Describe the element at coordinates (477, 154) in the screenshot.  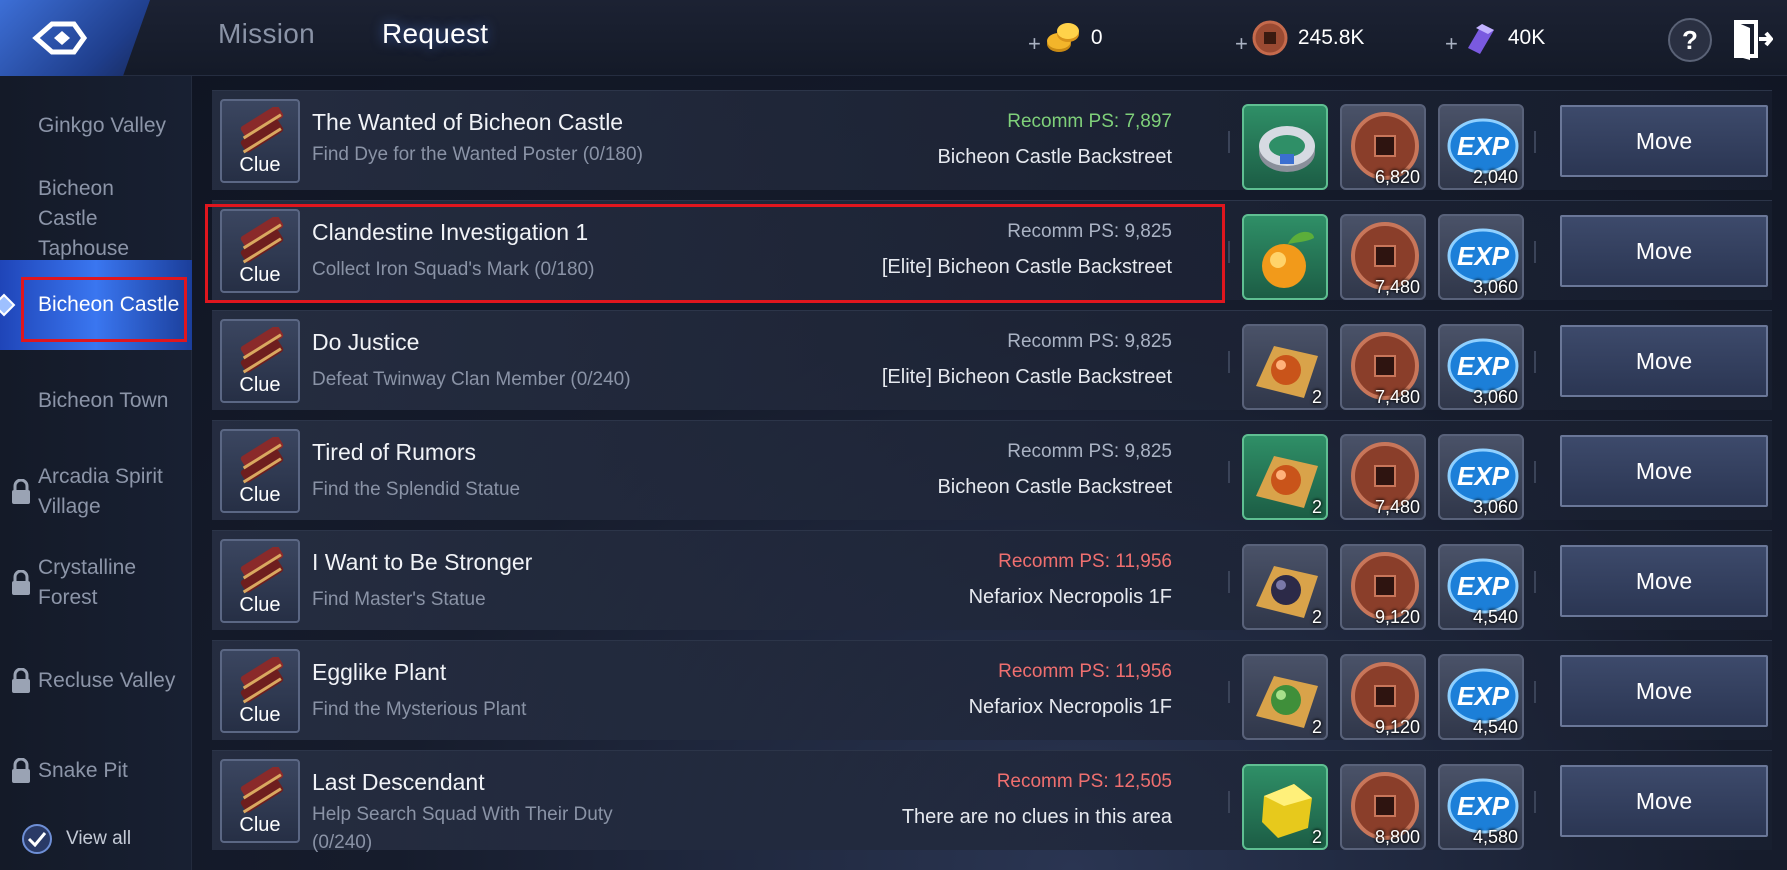
I see `quest-description: Find Dye for the Wanted Poster (0/180)` at that location.